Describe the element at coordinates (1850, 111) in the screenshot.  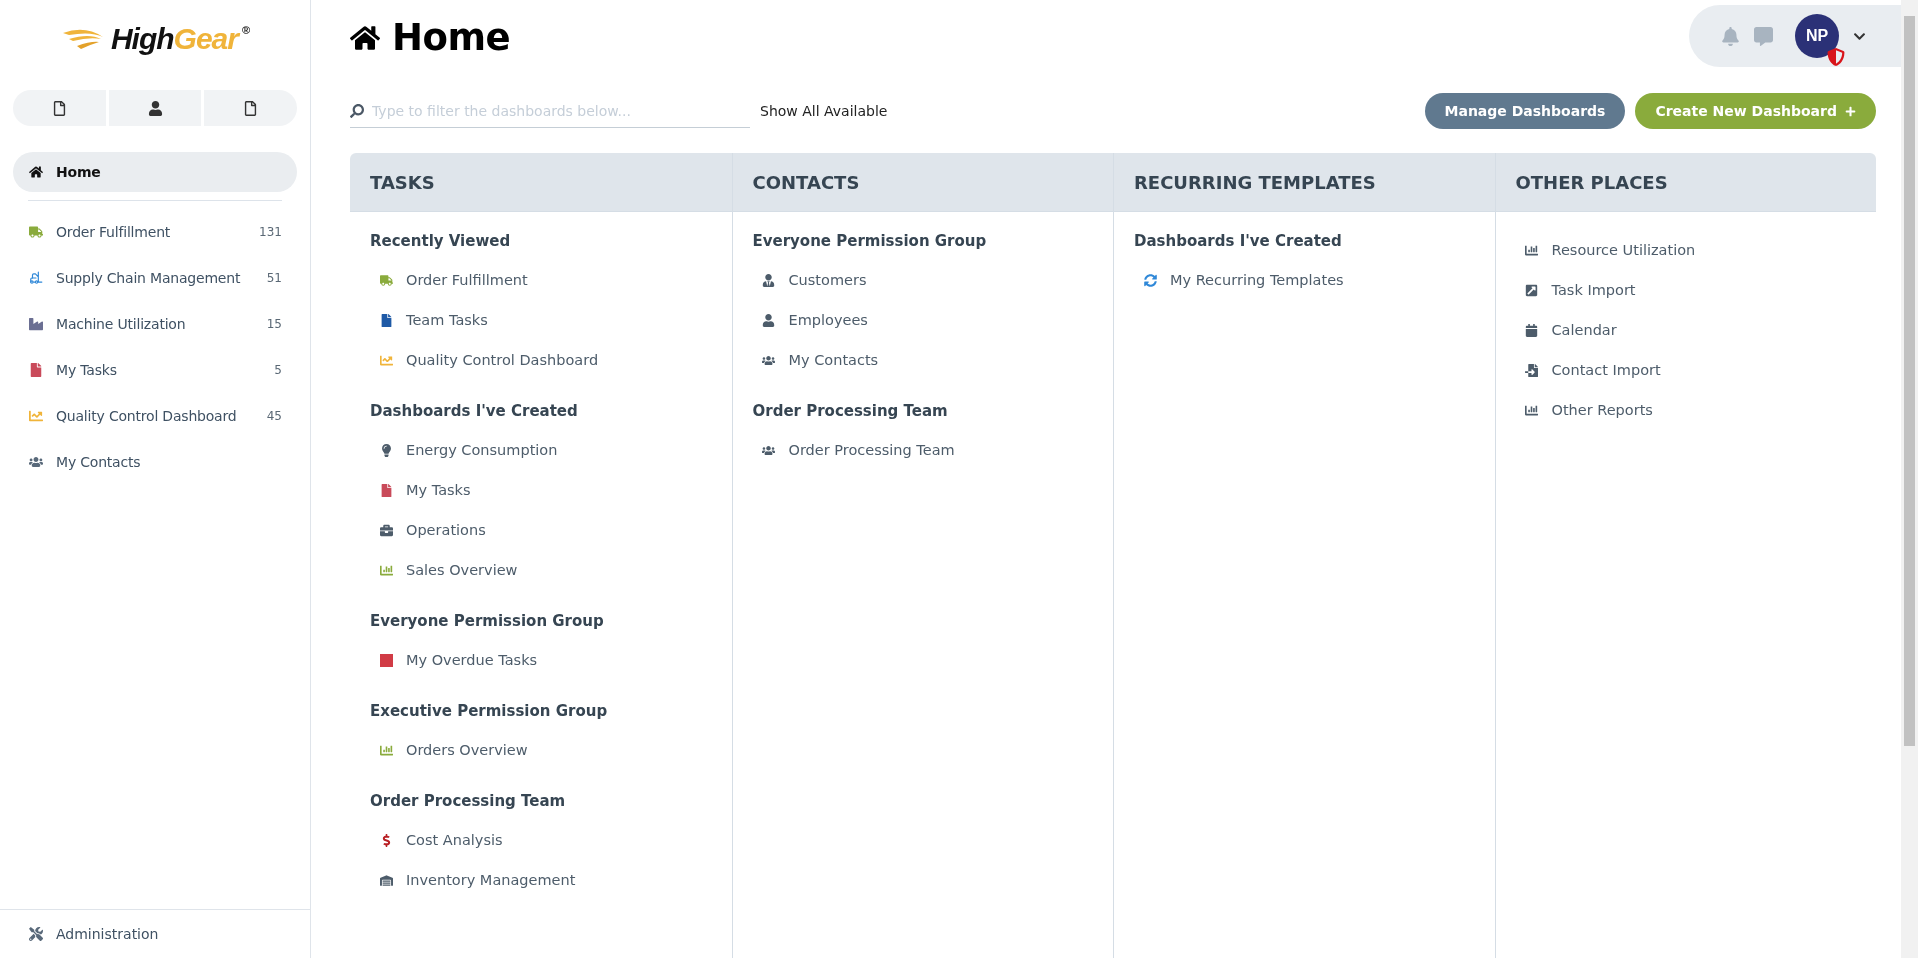
I see `plus-icon` at that location.